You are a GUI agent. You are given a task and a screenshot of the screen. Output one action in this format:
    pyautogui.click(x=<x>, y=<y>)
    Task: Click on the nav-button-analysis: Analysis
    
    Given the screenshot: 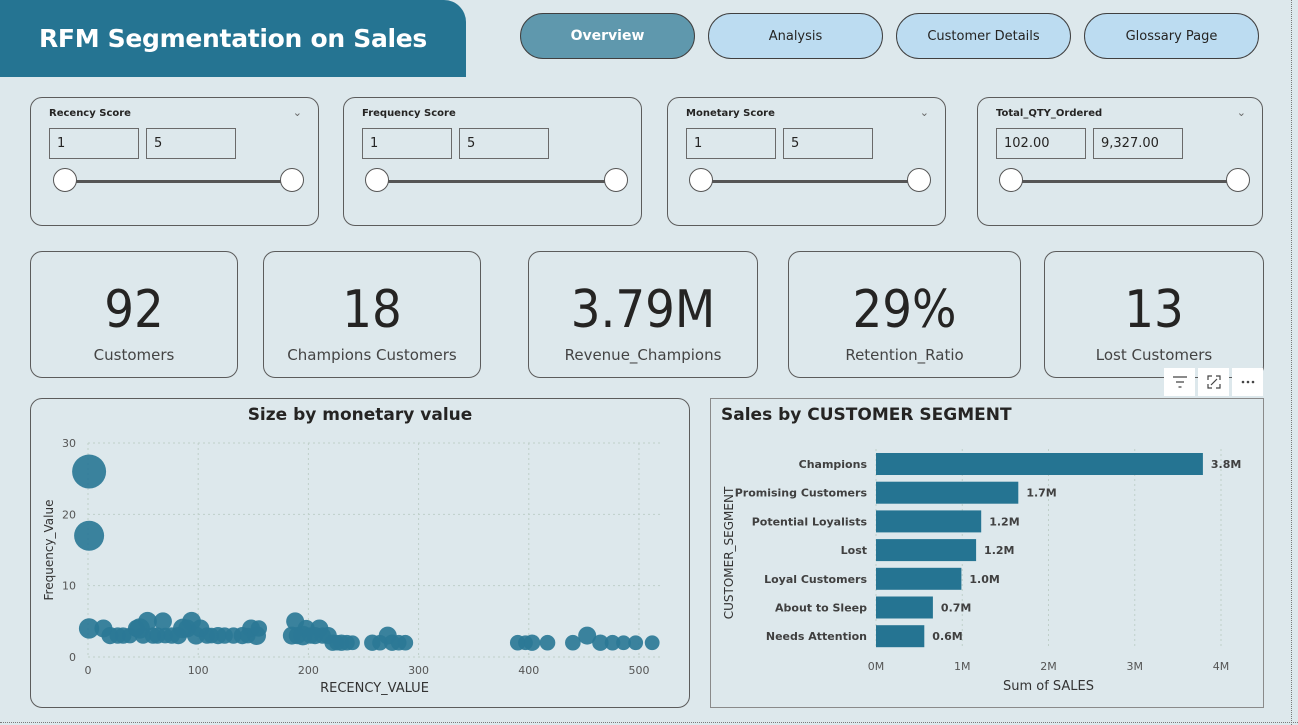 What is the action you would take?
    pyautogui.click(x=795, y=36)
    